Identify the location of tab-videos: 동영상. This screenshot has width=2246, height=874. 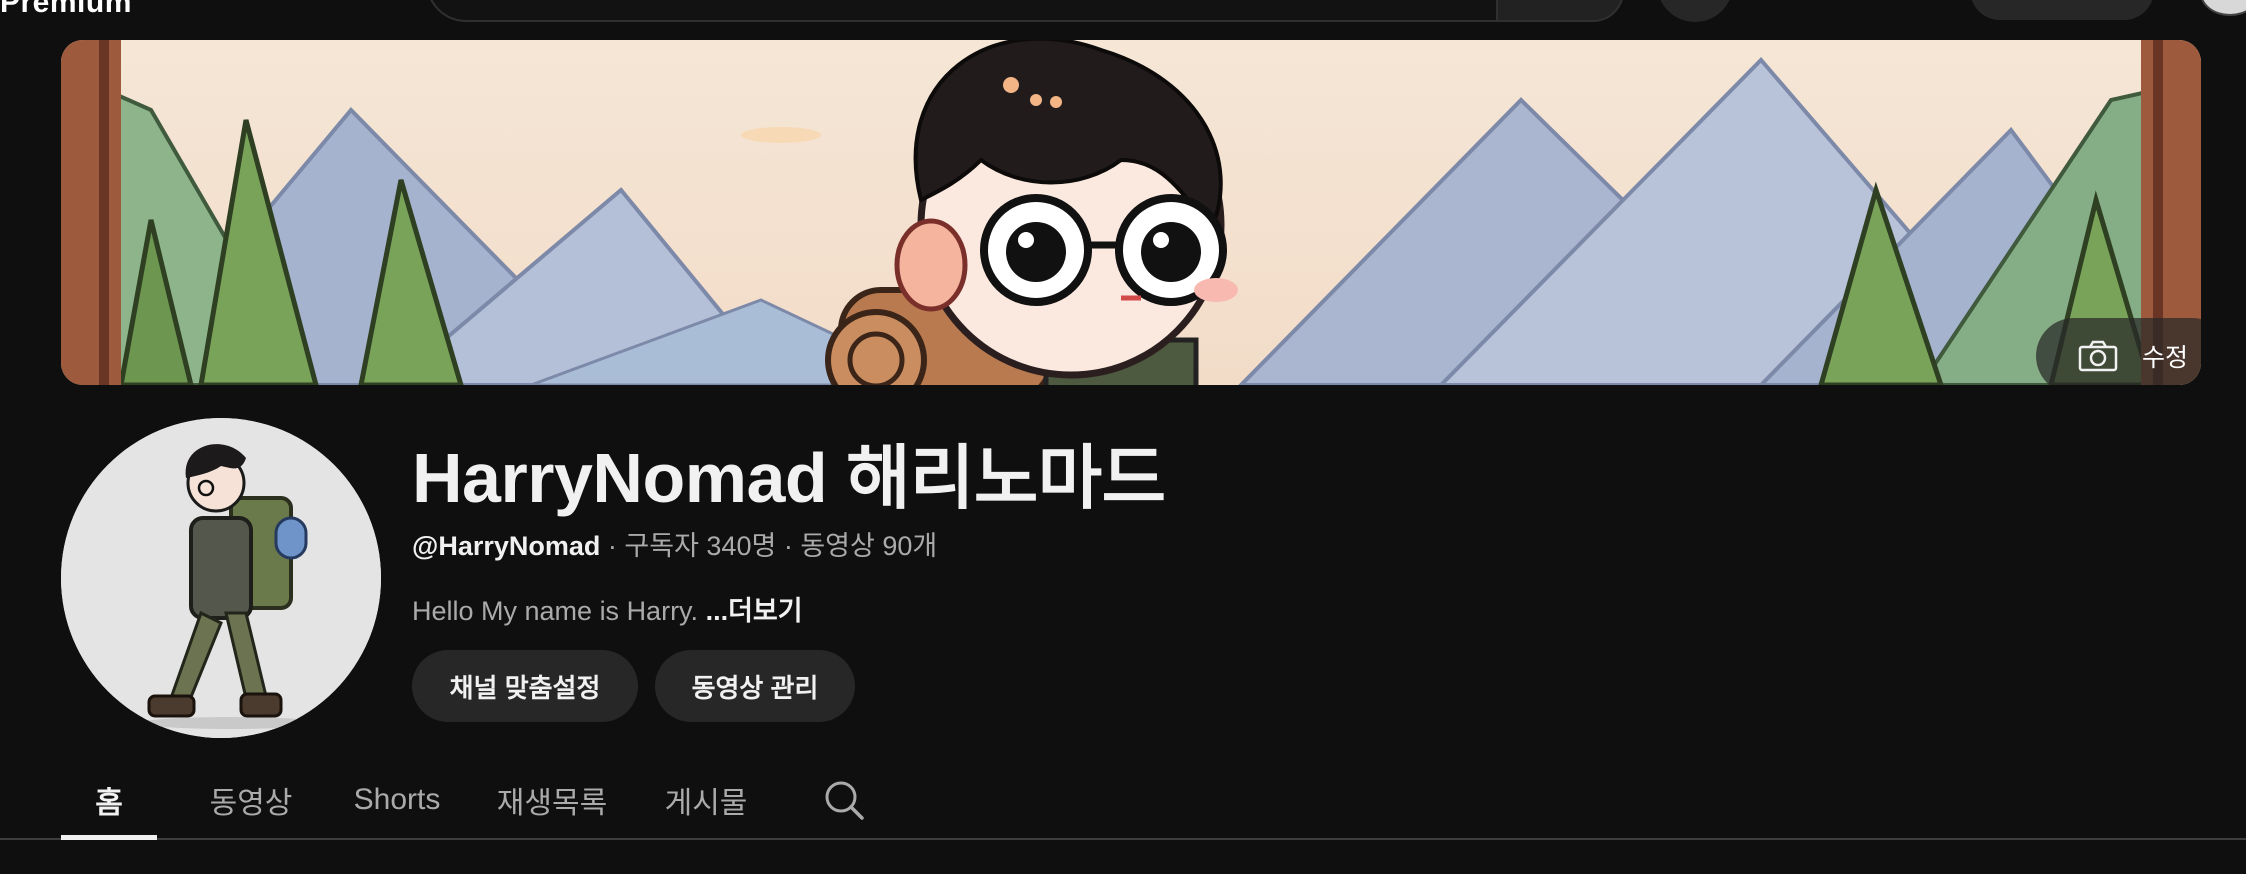
(251, 800).